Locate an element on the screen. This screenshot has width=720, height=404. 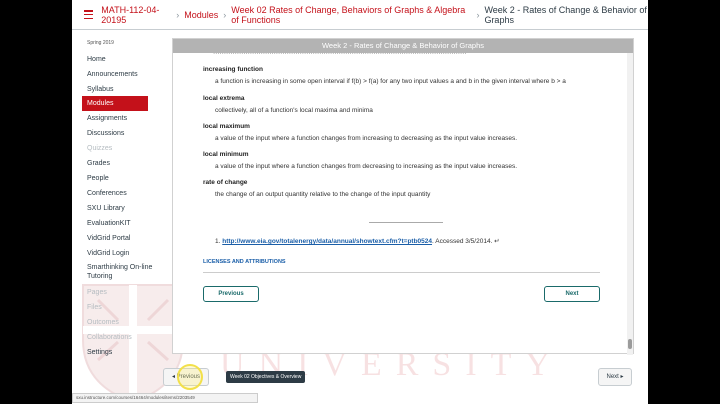
previous-page-button: Previous is located at coordinates (231, 294).